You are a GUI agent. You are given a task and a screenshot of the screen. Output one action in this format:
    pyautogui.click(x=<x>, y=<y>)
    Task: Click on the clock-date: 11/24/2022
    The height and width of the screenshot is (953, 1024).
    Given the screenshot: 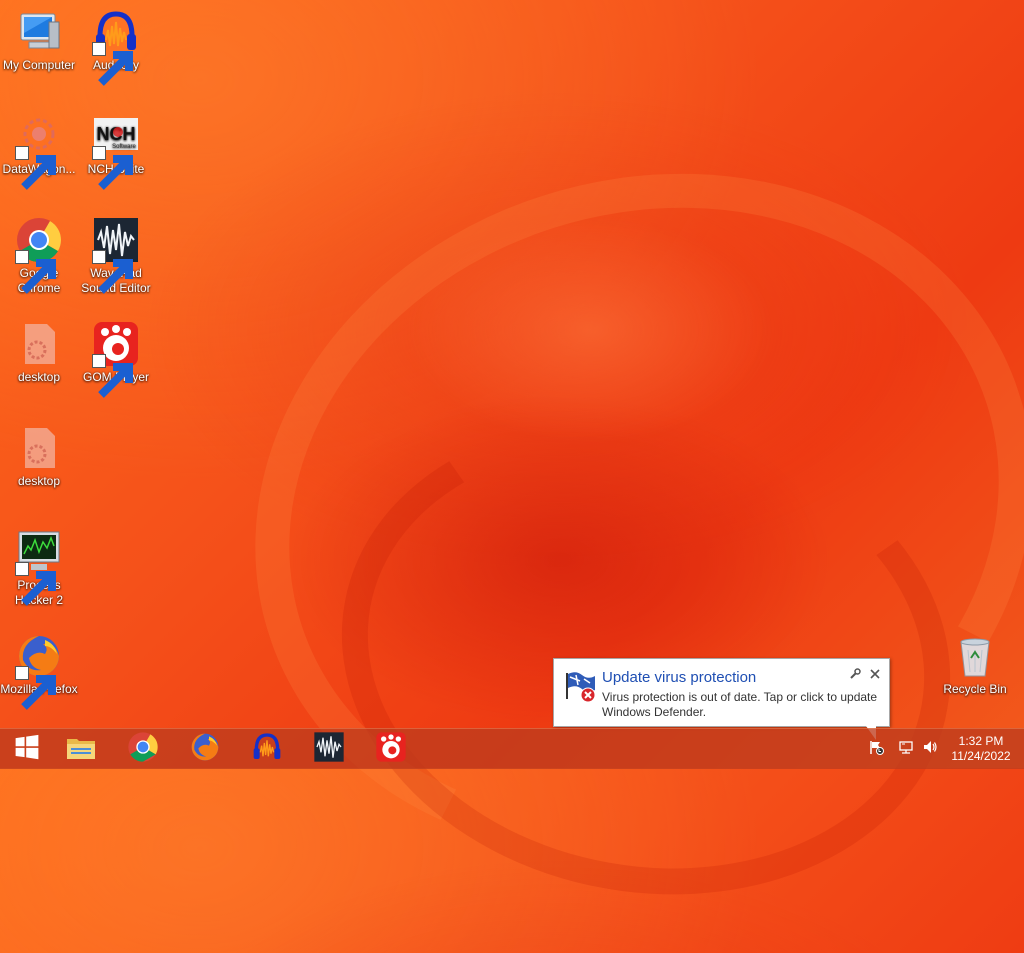 What is the action you would take?
    pyautogui.click(x=981, y=756)
    